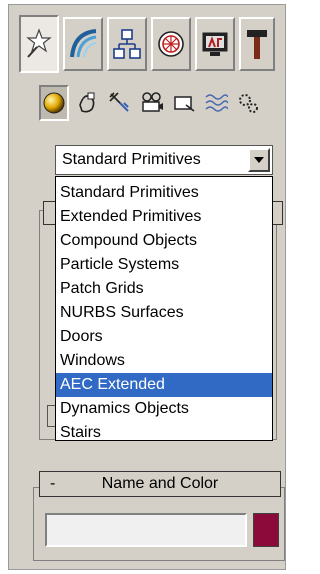 This screenshot has height=574, width=320. What do you see at coordinates (164, 337) in the screenshot?
I see `dropdown-option-doors: Doors` at bounding box center [164, 337].